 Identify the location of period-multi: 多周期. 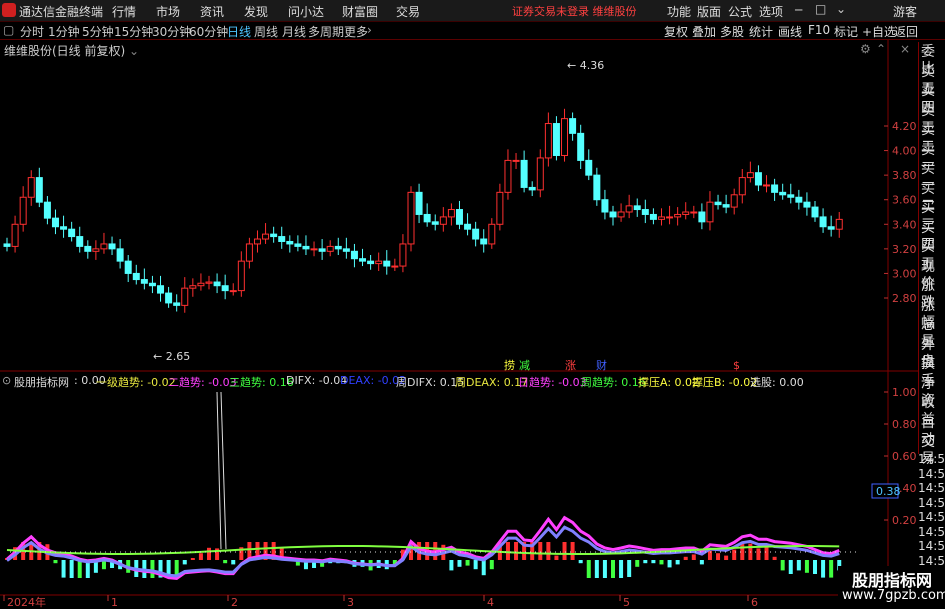
(326, 31).